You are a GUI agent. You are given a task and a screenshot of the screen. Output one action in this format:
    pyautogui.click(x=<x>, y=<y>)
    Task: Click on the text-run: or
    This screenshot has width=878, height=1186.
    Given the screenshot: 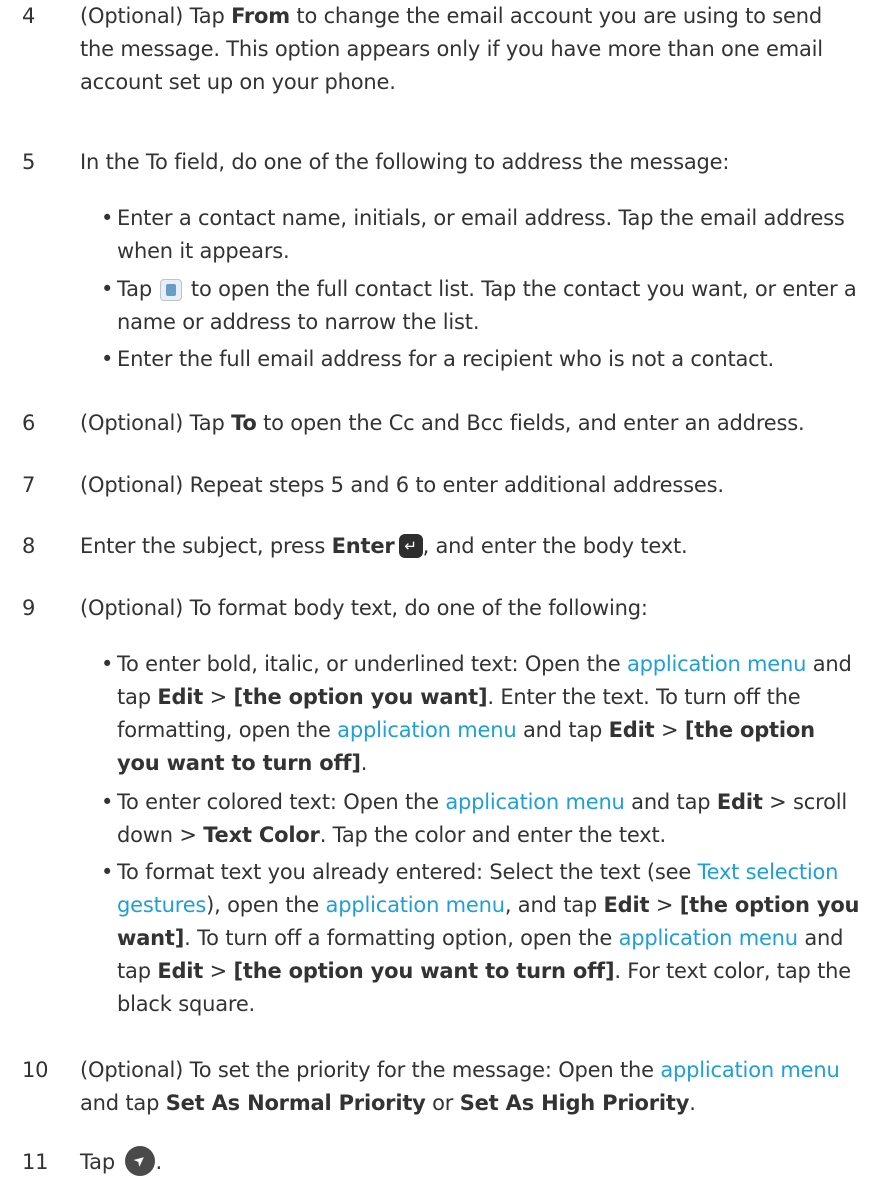 What is the action you would take?
    pyautogui.click(x=442, y=1103)
    